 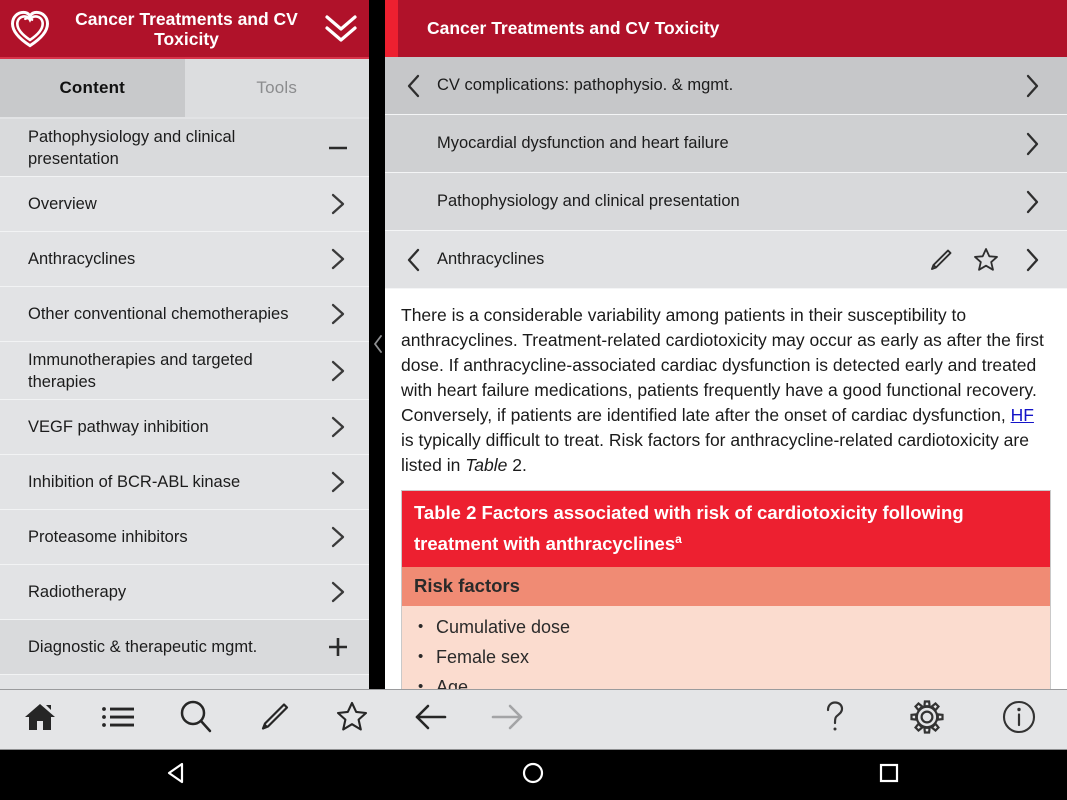 I want to click on annotate-button, so click(x=274, y=720).